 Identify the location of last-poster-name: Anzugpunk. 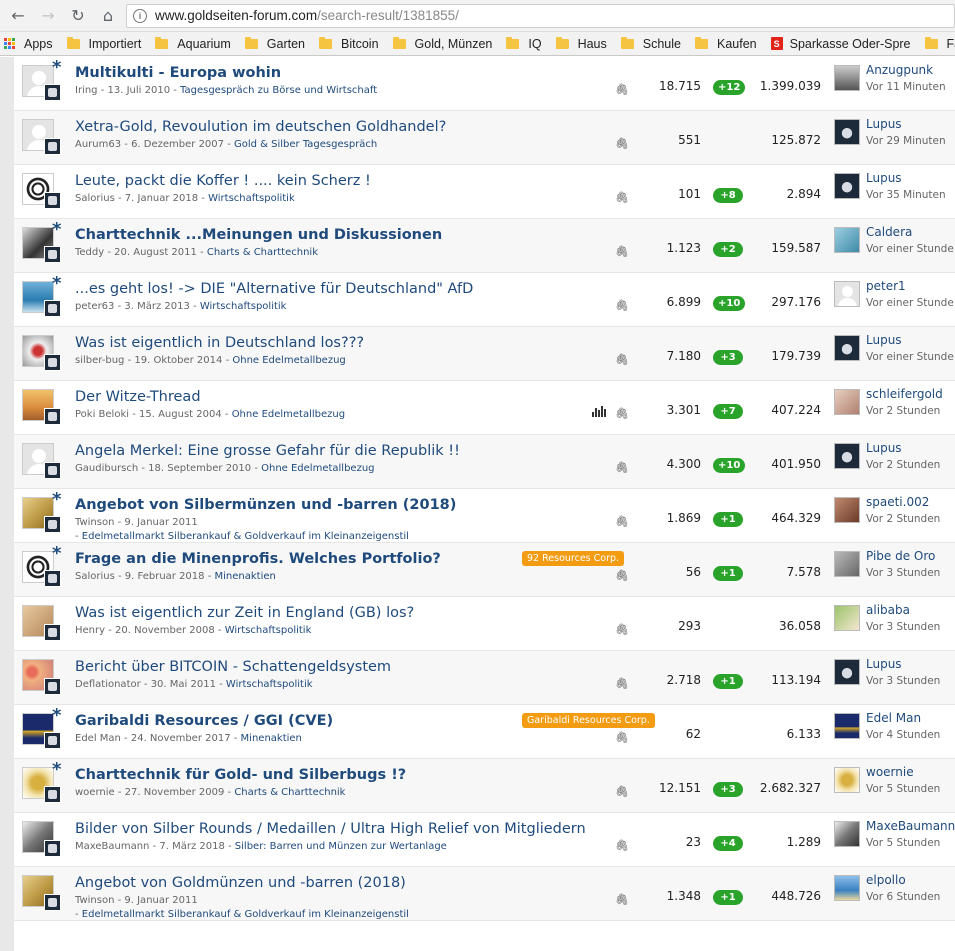
(899, 70).